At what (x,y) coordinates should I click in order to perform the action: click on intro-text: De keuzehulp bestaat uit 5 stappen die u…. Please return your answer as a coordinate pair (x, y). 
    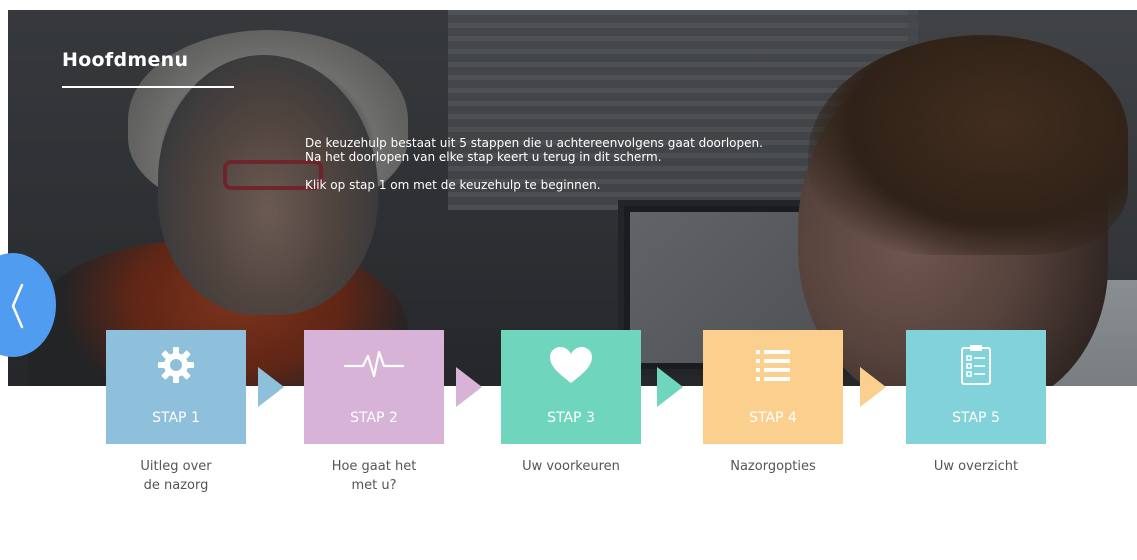
    Looking at the image, I should click on (585, 164).